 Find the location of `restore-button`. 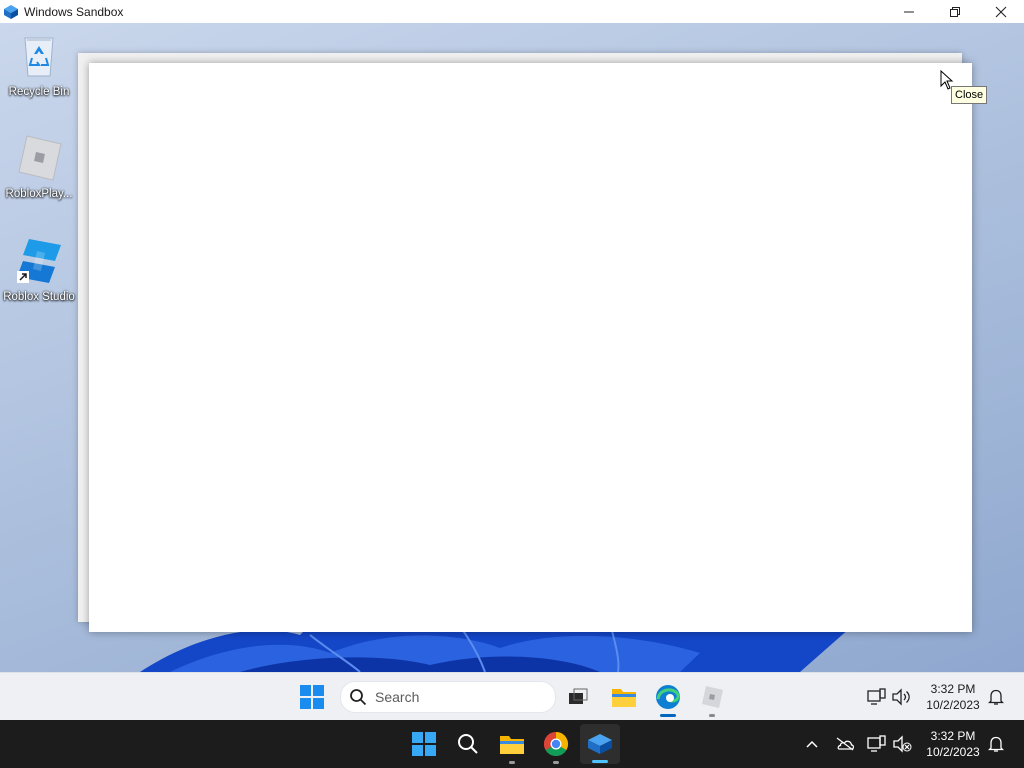

restore-button is located at coordinates (955, 11).